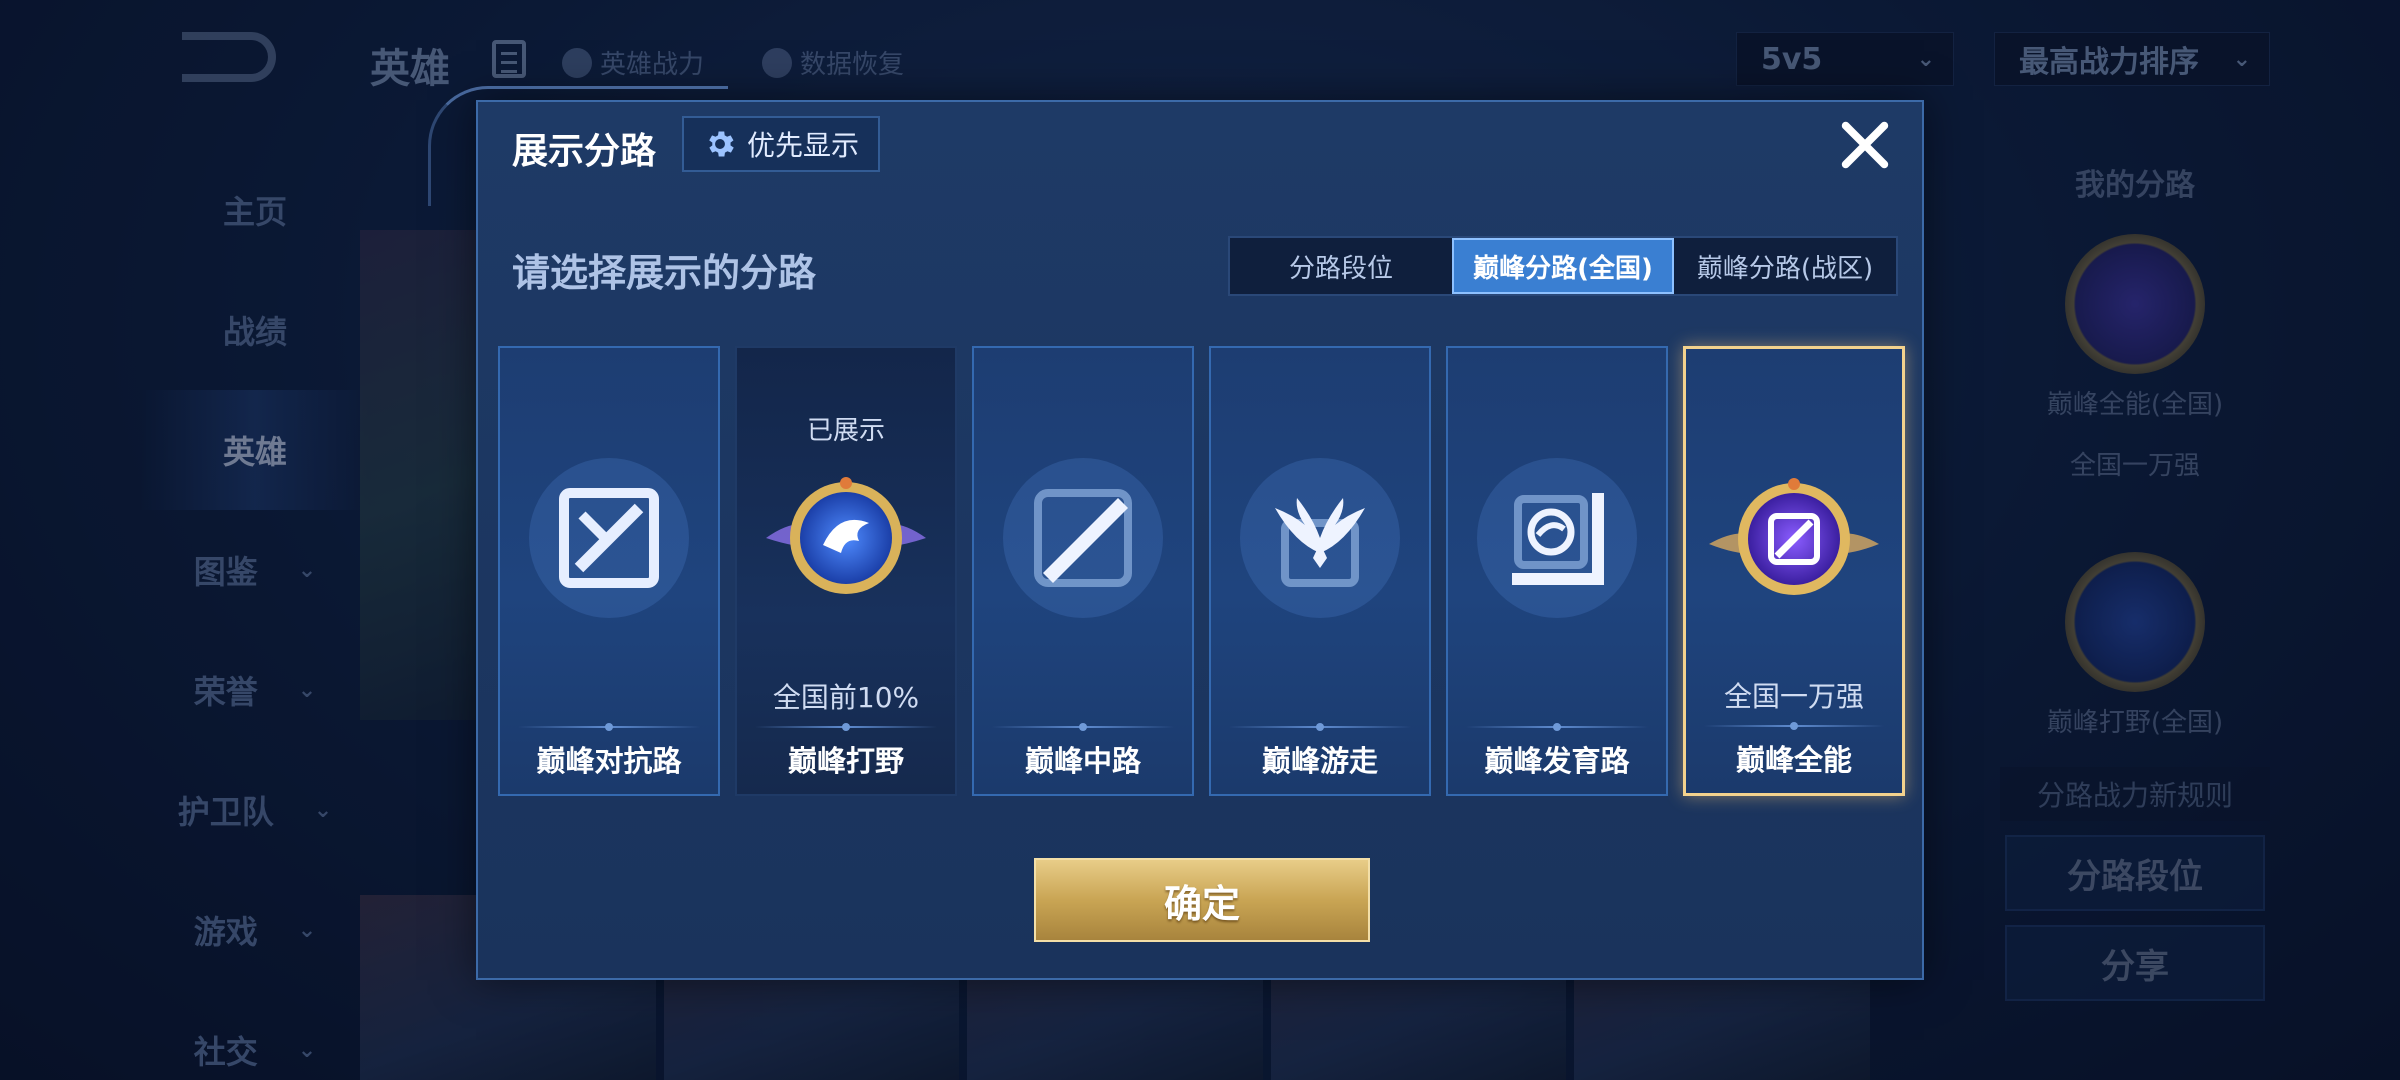 Image resolution: width=2400 pixels, height=1080 pixels. I want to click on select-lane-heading: 请选择展示的分路, so click(664, 273).